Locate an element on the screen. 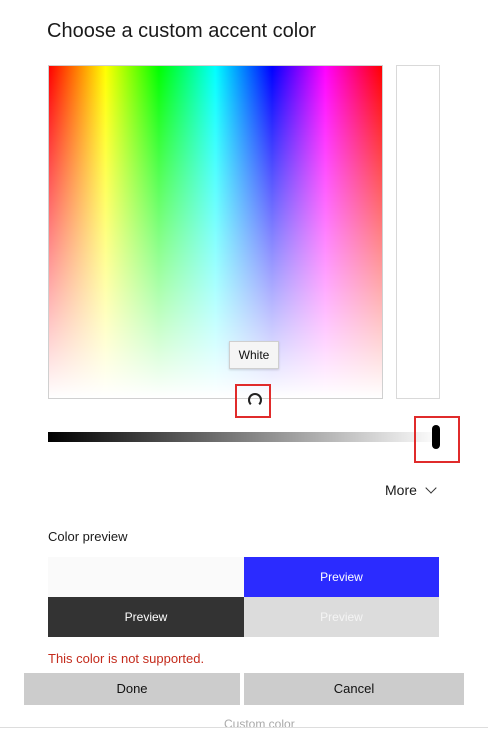 The height and width of the screenshot is (731, 488). done-button: Done is located at coordinates (132, 689).